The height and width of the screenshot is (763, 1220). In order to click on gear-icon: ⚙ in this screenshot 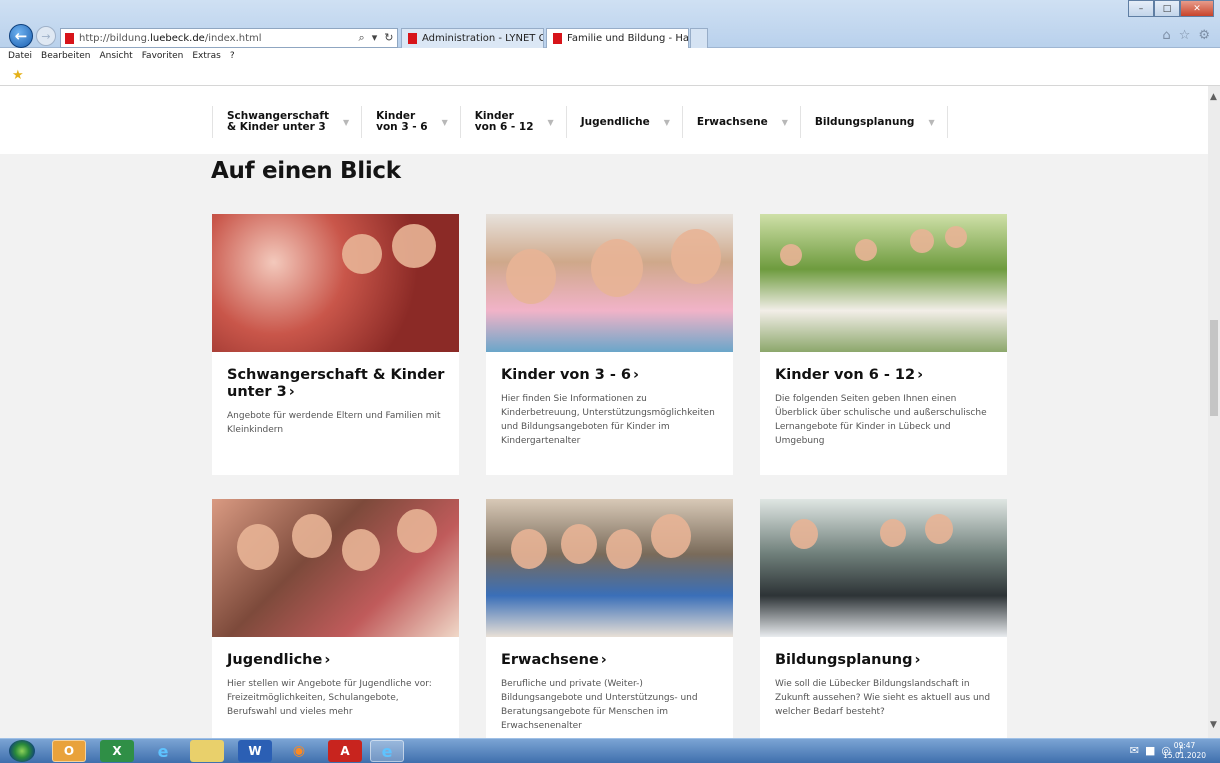, I will do `click(1204, 35)`.